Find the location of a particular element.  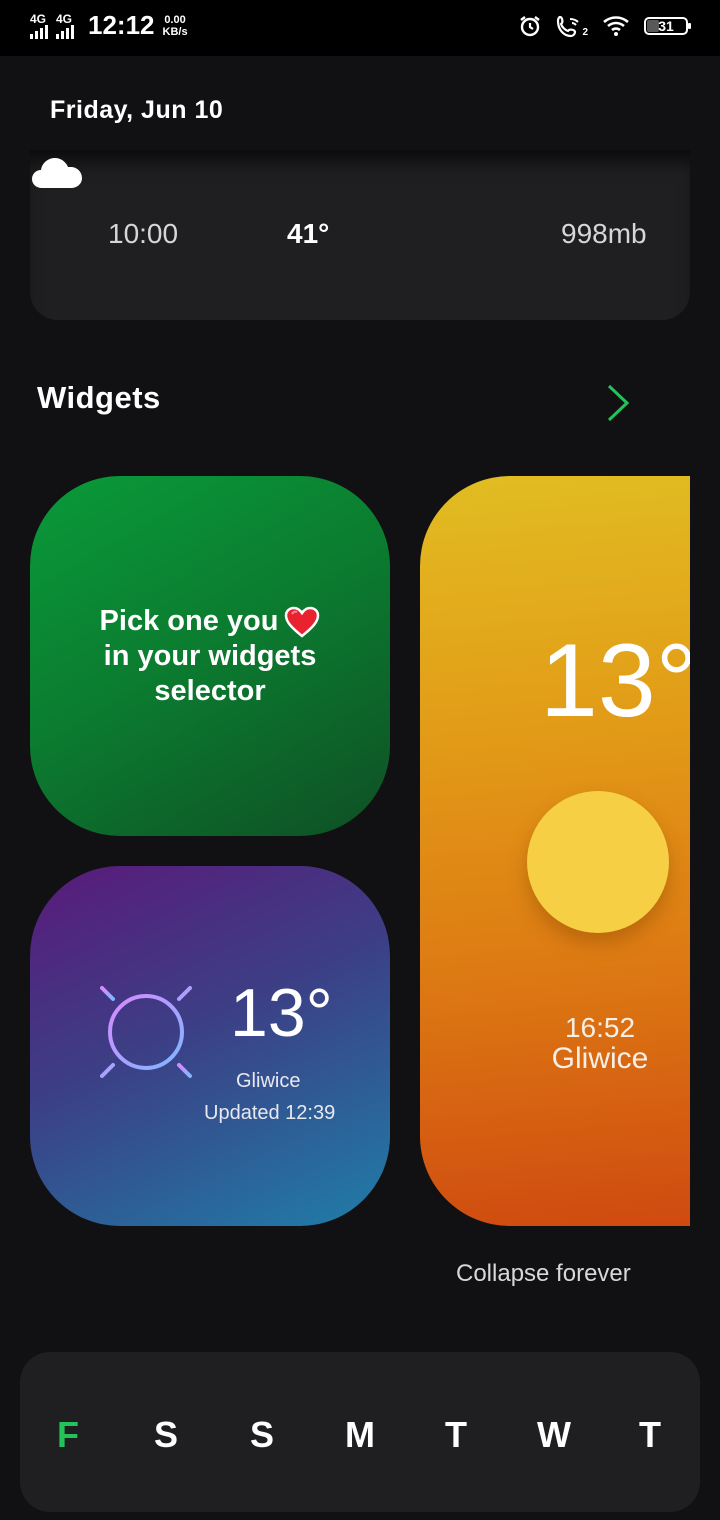

widget-picker-card: Pick one you in your widgets selector is located at coordinates (210, 656).